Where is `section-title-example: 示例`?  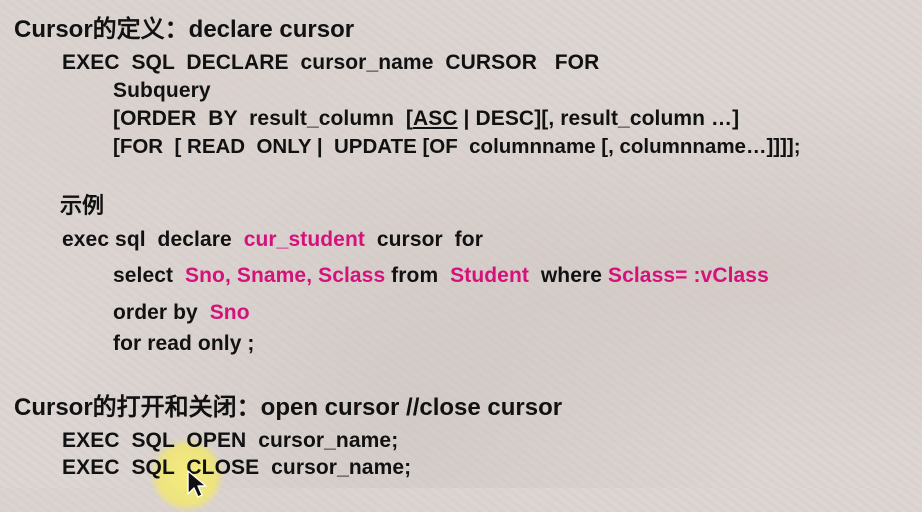
section-title-example: 示例 is located at coordinates (82, 205).